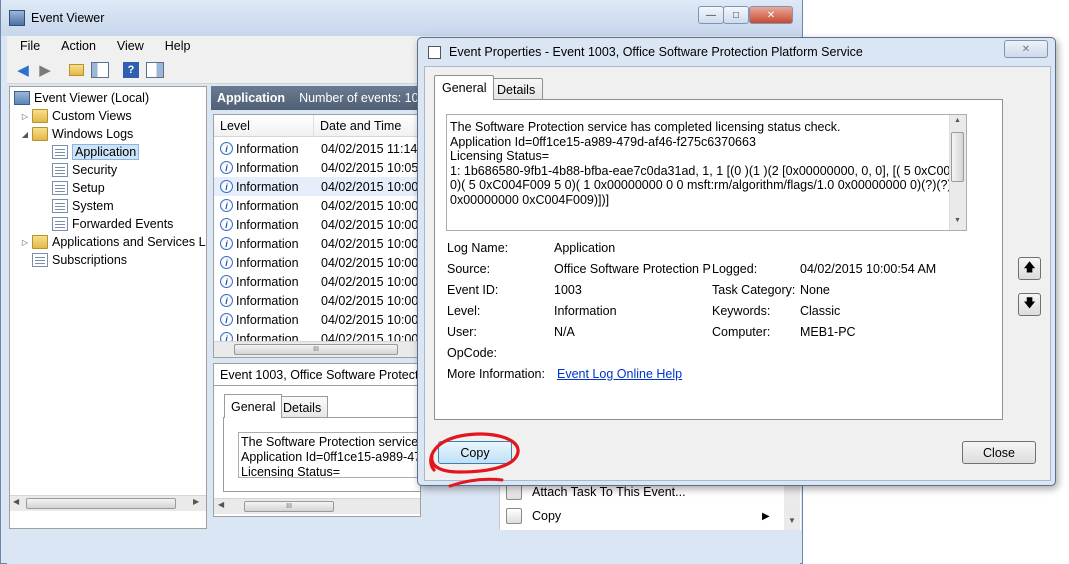 The image size is (1069, 564). I want to click on dialog-tab-general: General, so click(464, 87).